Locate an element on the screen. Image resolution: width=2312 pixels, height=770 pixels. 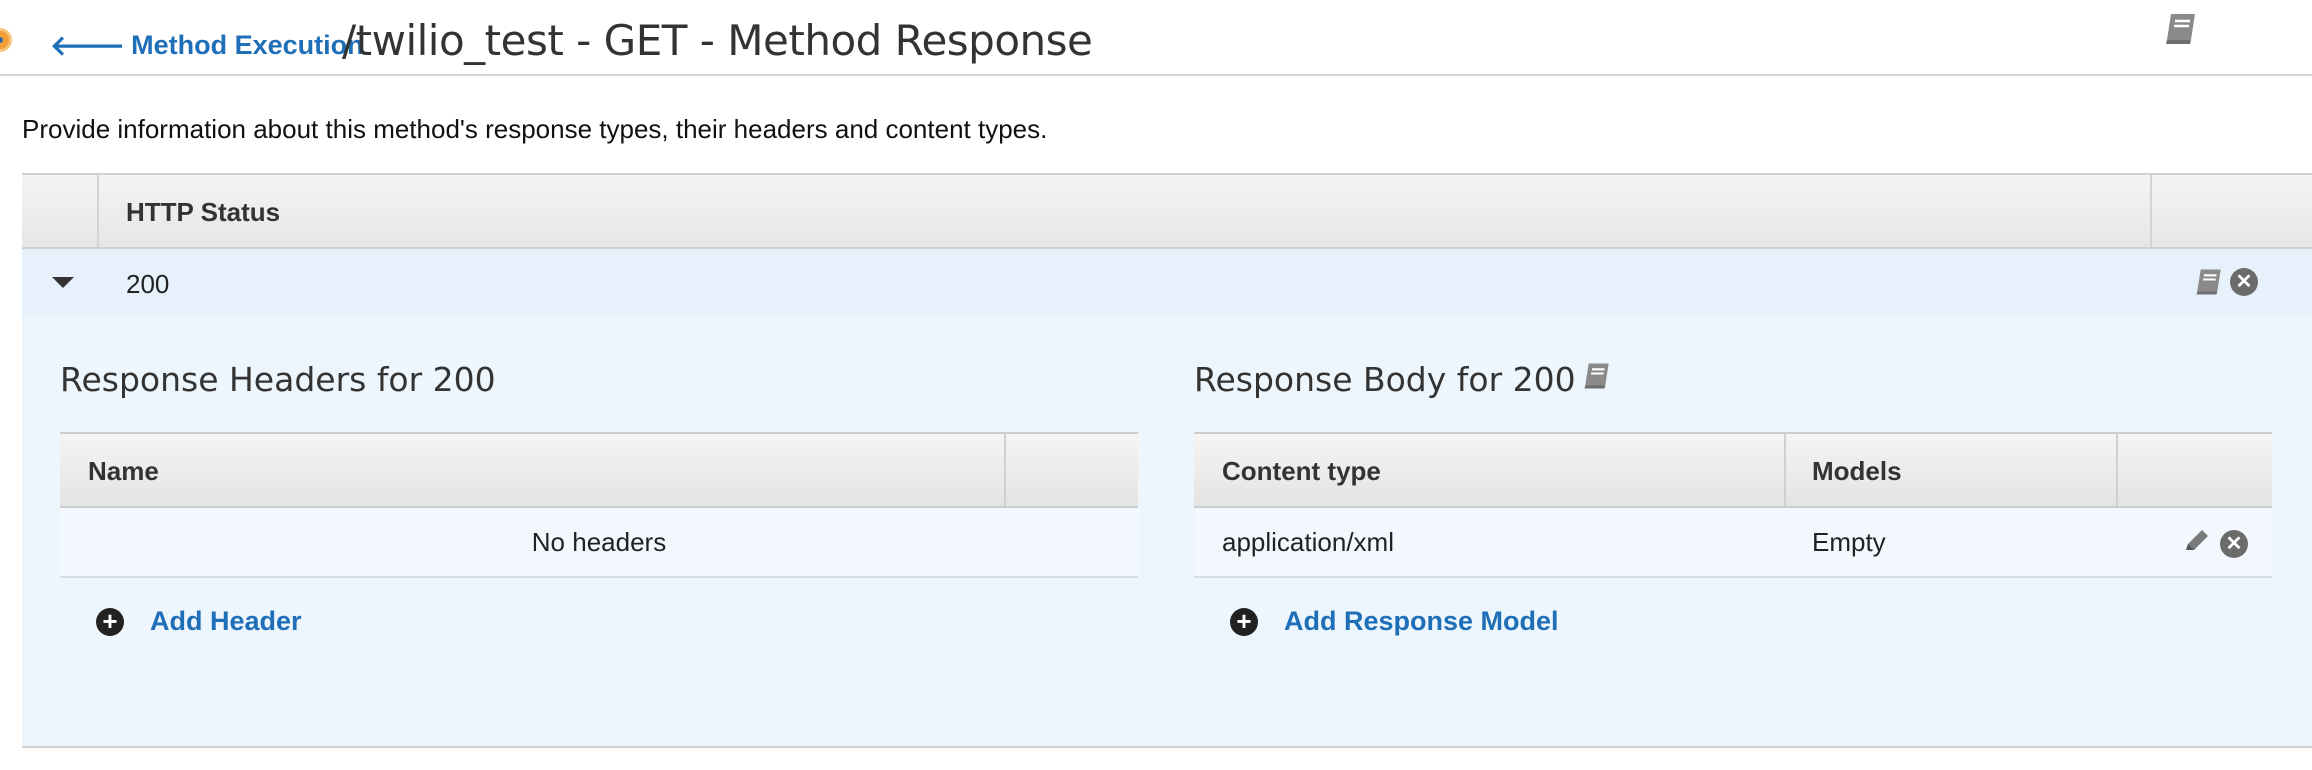
table-header: Name is located at coordinates (599, 470).